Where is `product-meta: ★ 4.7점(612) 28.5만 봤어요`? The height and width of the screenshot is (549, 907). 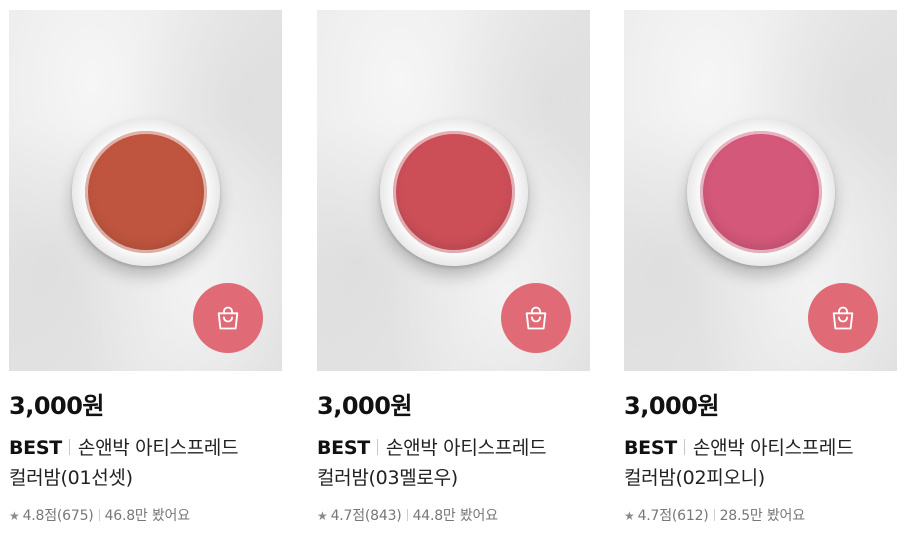 product-meta: ★ 4.7점(612) 28.5만 봤어요 is located at coordinates (760, 516).